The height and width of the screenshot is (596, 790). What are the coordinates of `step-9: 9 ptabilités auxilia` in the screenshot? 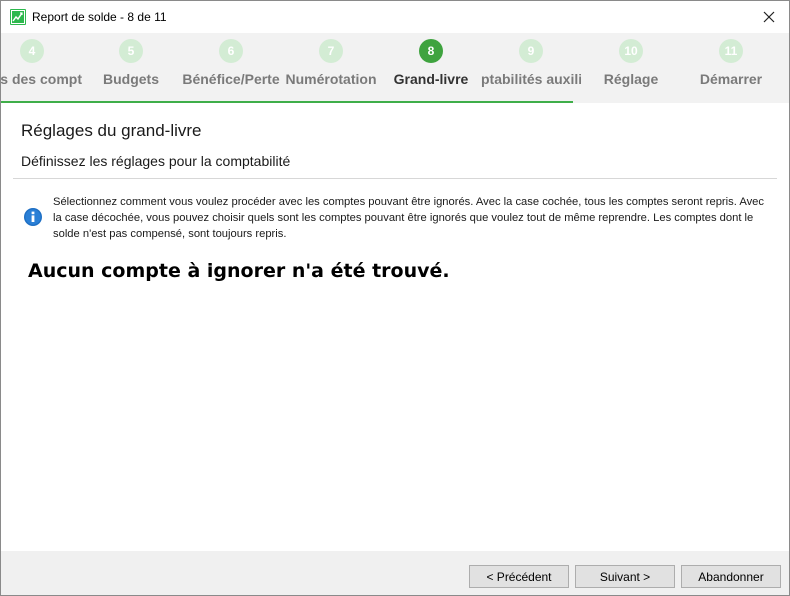 It's located at (531, 68).